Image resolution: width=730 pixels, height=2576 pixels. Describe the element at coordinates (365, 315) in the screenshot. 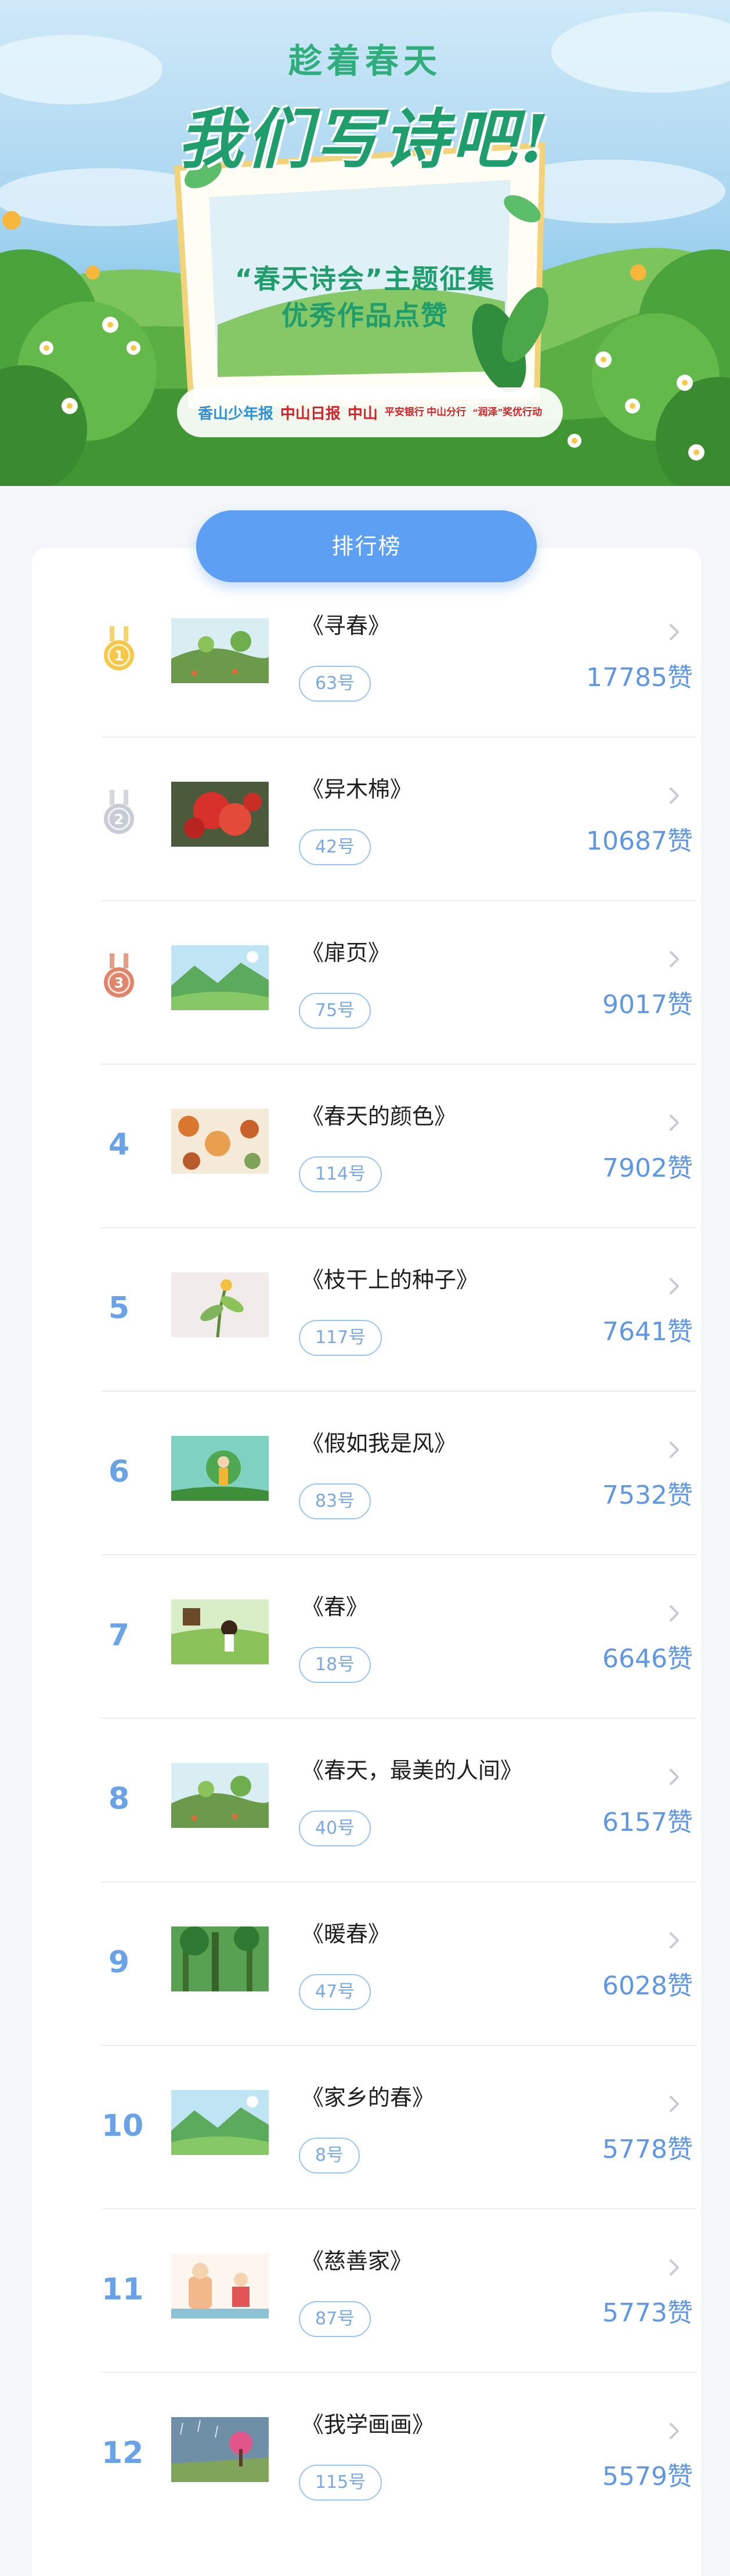

I see `banner-subtitle-2: 优秀作品点赞` at that location.